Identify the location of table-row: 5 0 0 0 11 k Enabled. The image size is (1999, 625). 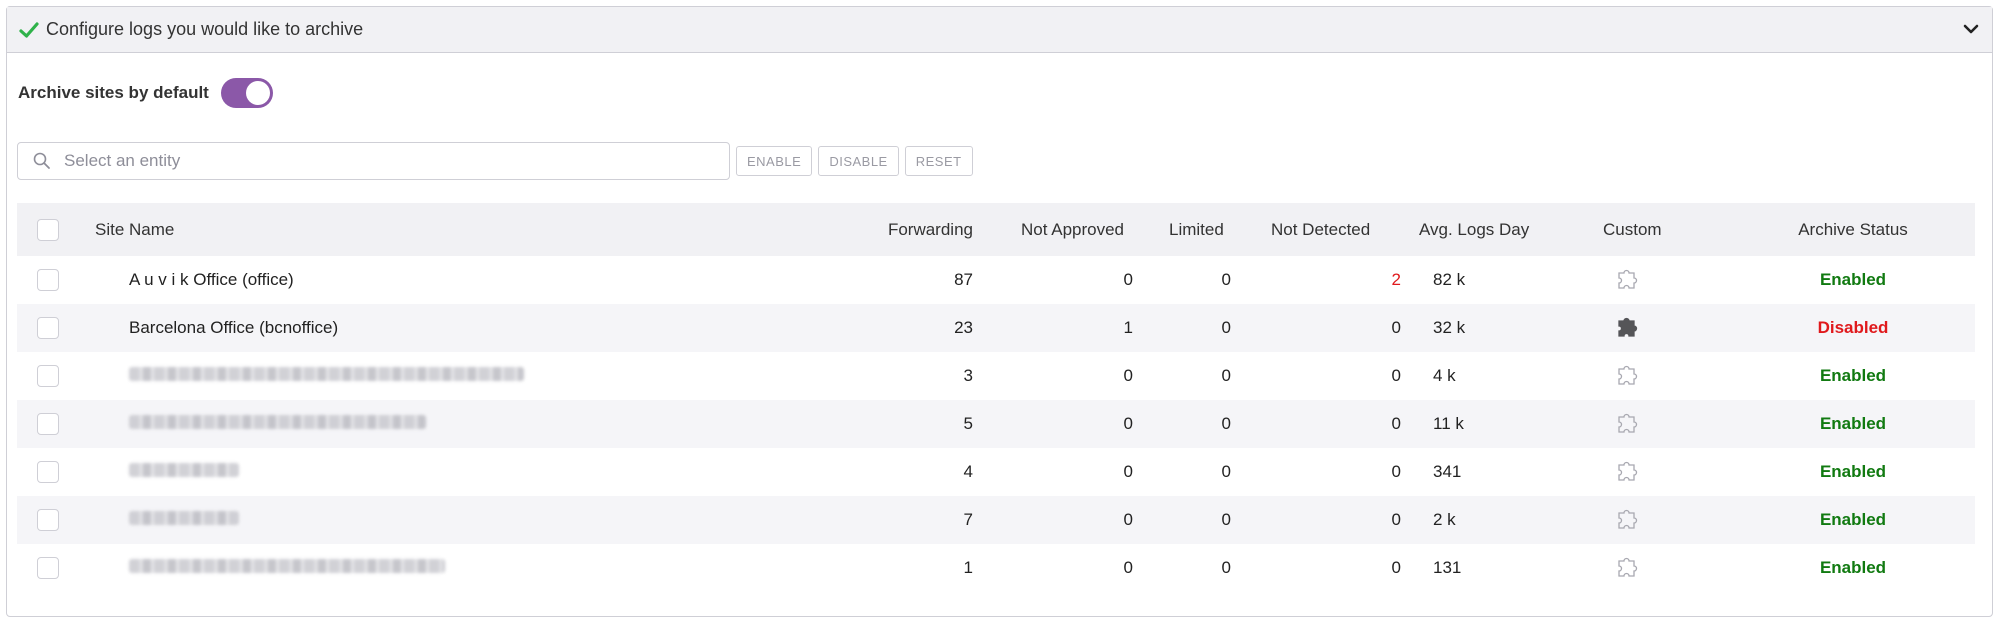
(996, 424).